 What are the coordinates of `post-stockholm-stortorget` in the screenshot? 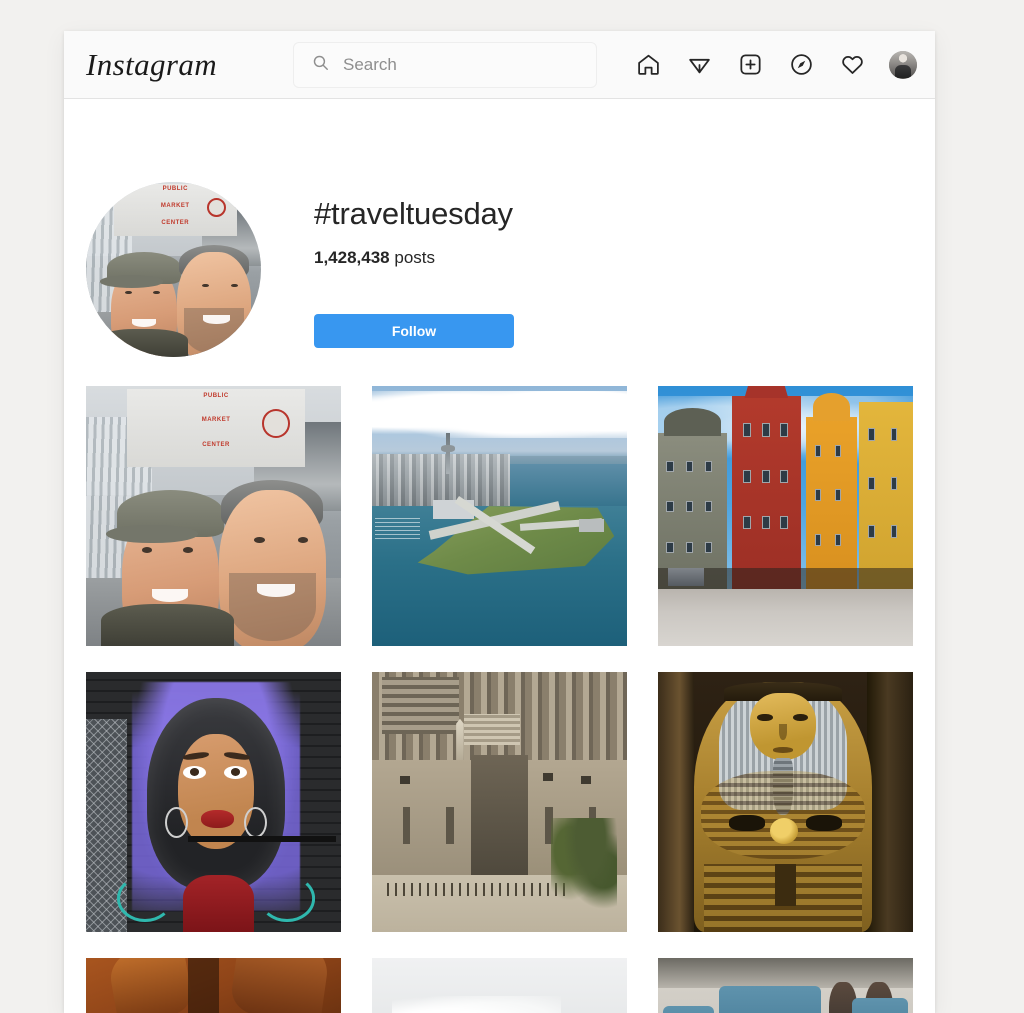 It's located at (785, 516).